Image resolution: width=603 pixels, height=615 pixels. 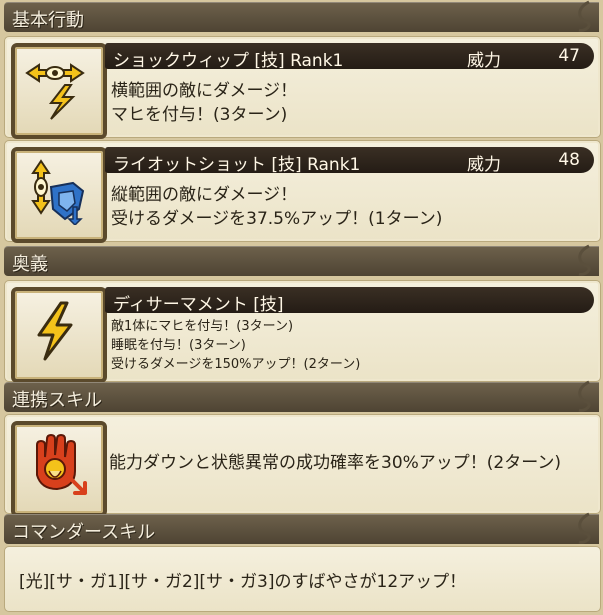 I want to click on skill-desc-line: 横範囲の敵にダメージ！, so click(x=204, y=91).